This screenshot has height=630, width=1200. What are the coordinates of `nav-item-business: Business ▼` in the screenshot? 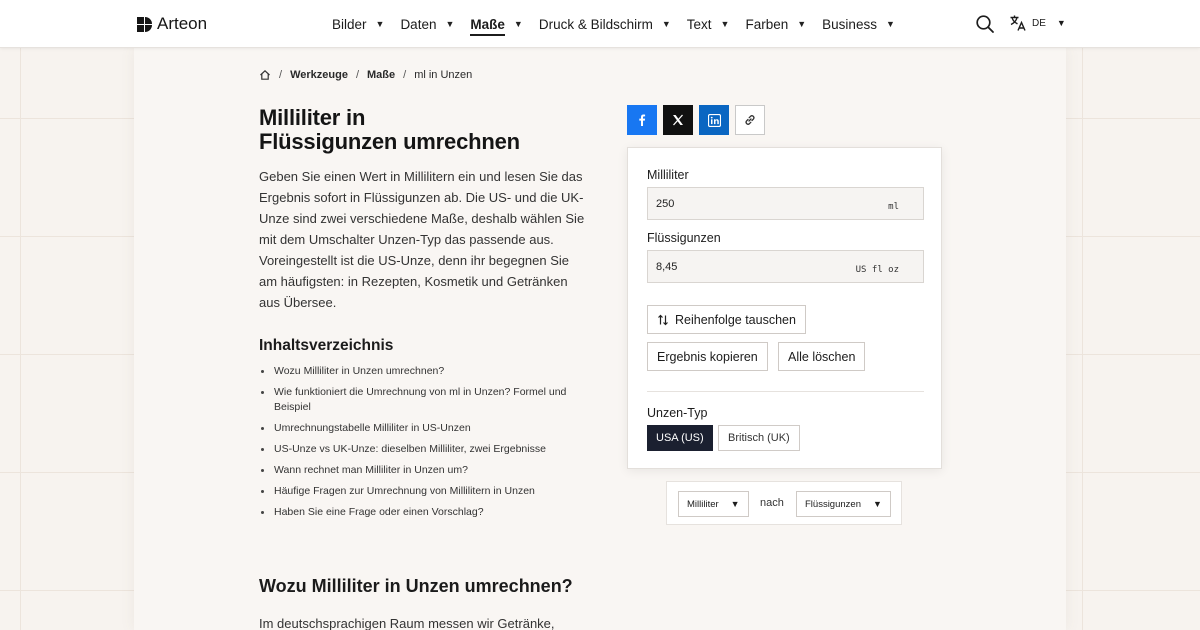 It's located at (858, 24).